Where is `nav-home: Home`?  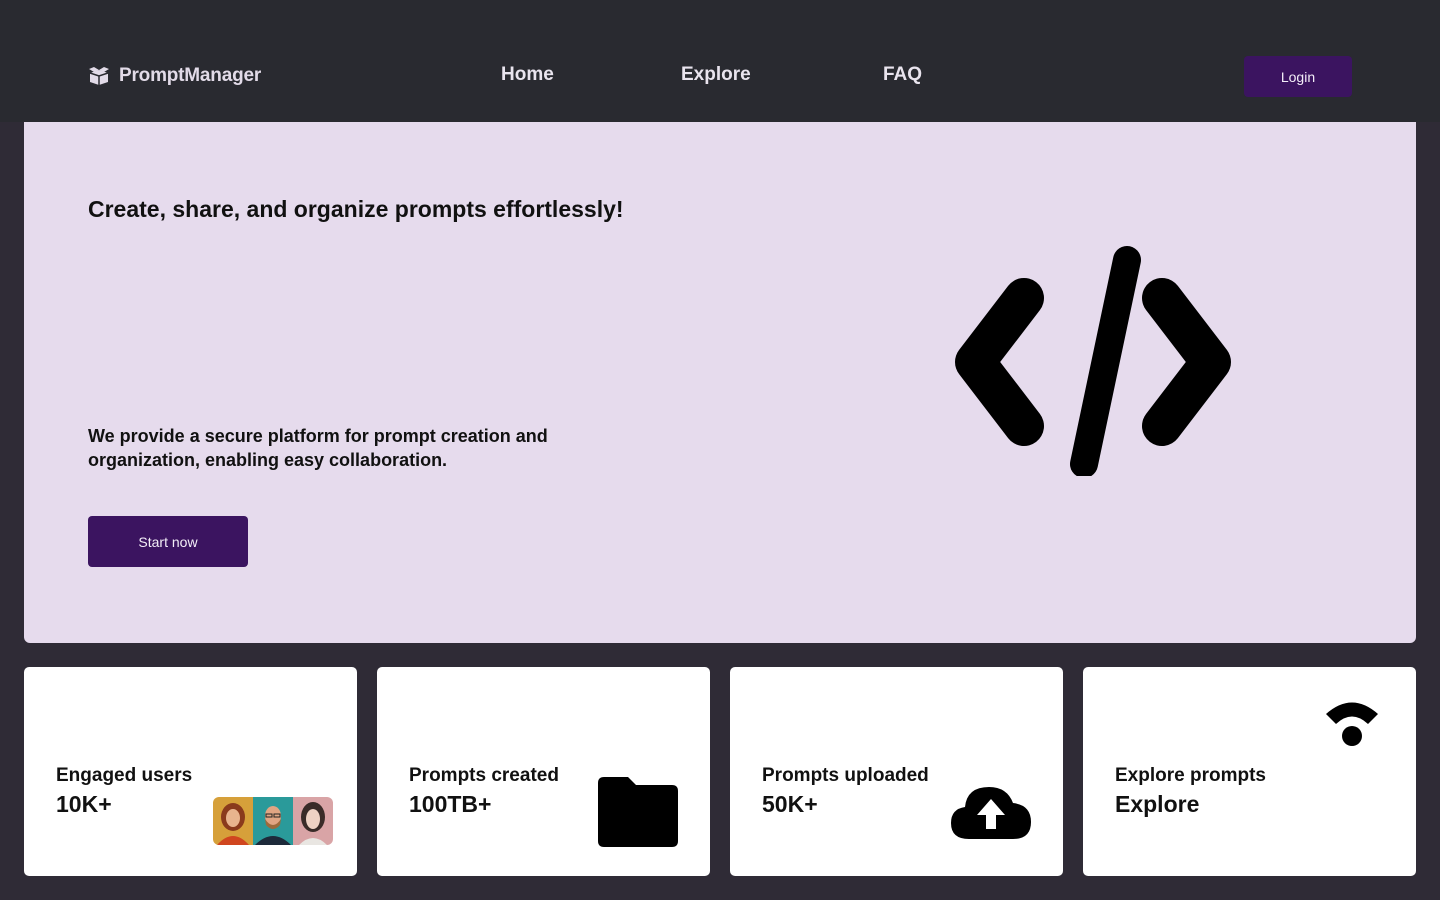 nav-home: Home is located at coordinates (527, 77).